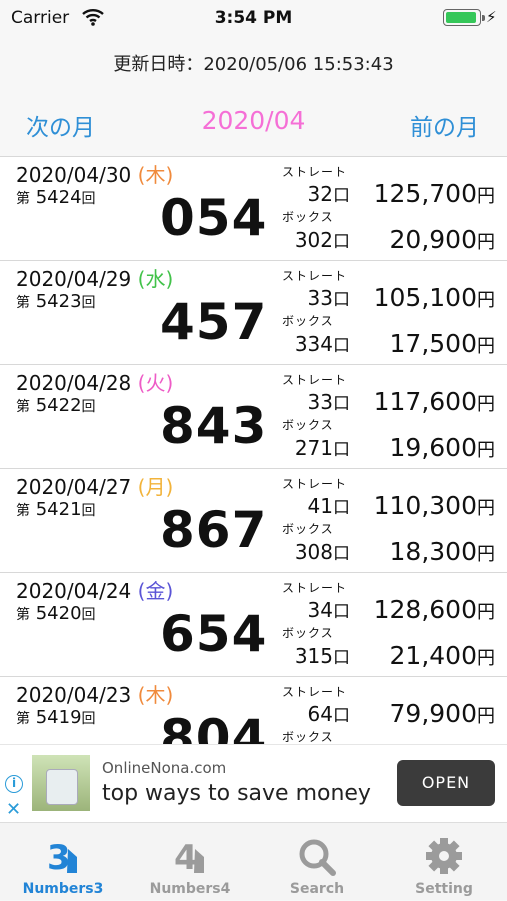  I want to click on clock: 3:54 PM, so click(253, 18).